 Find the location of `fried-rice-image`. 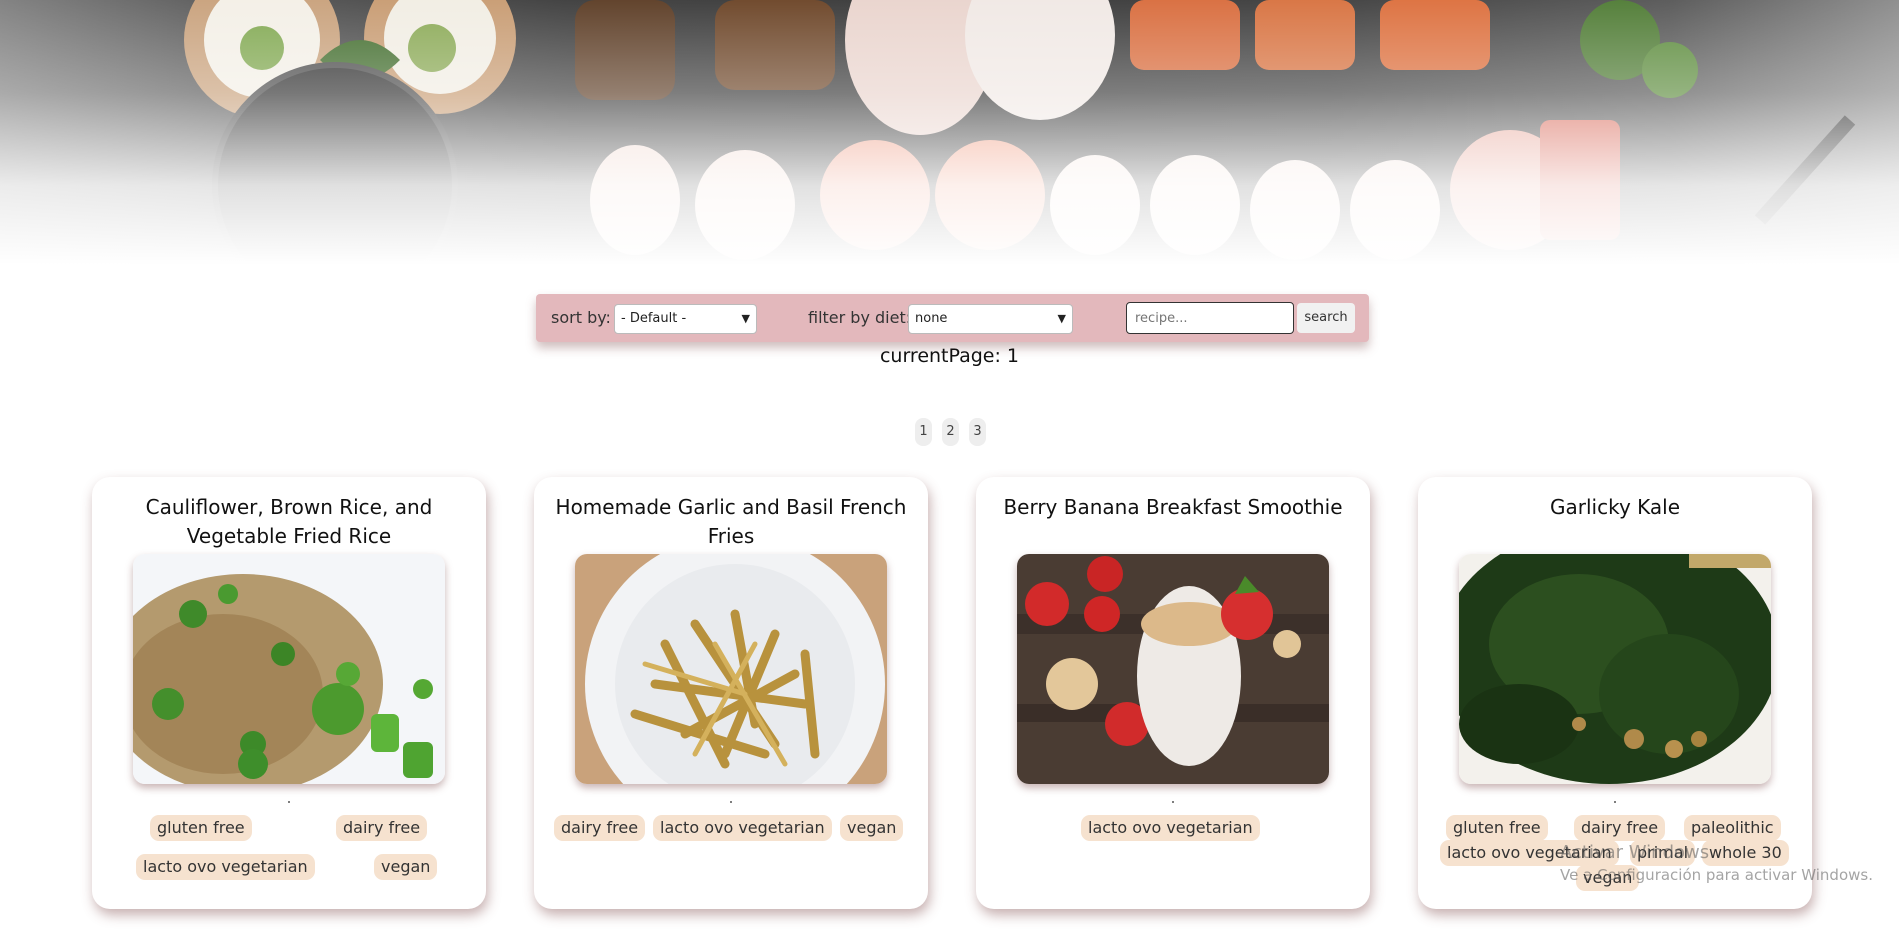

fried-rice-image is located at coordinates (289, 669).